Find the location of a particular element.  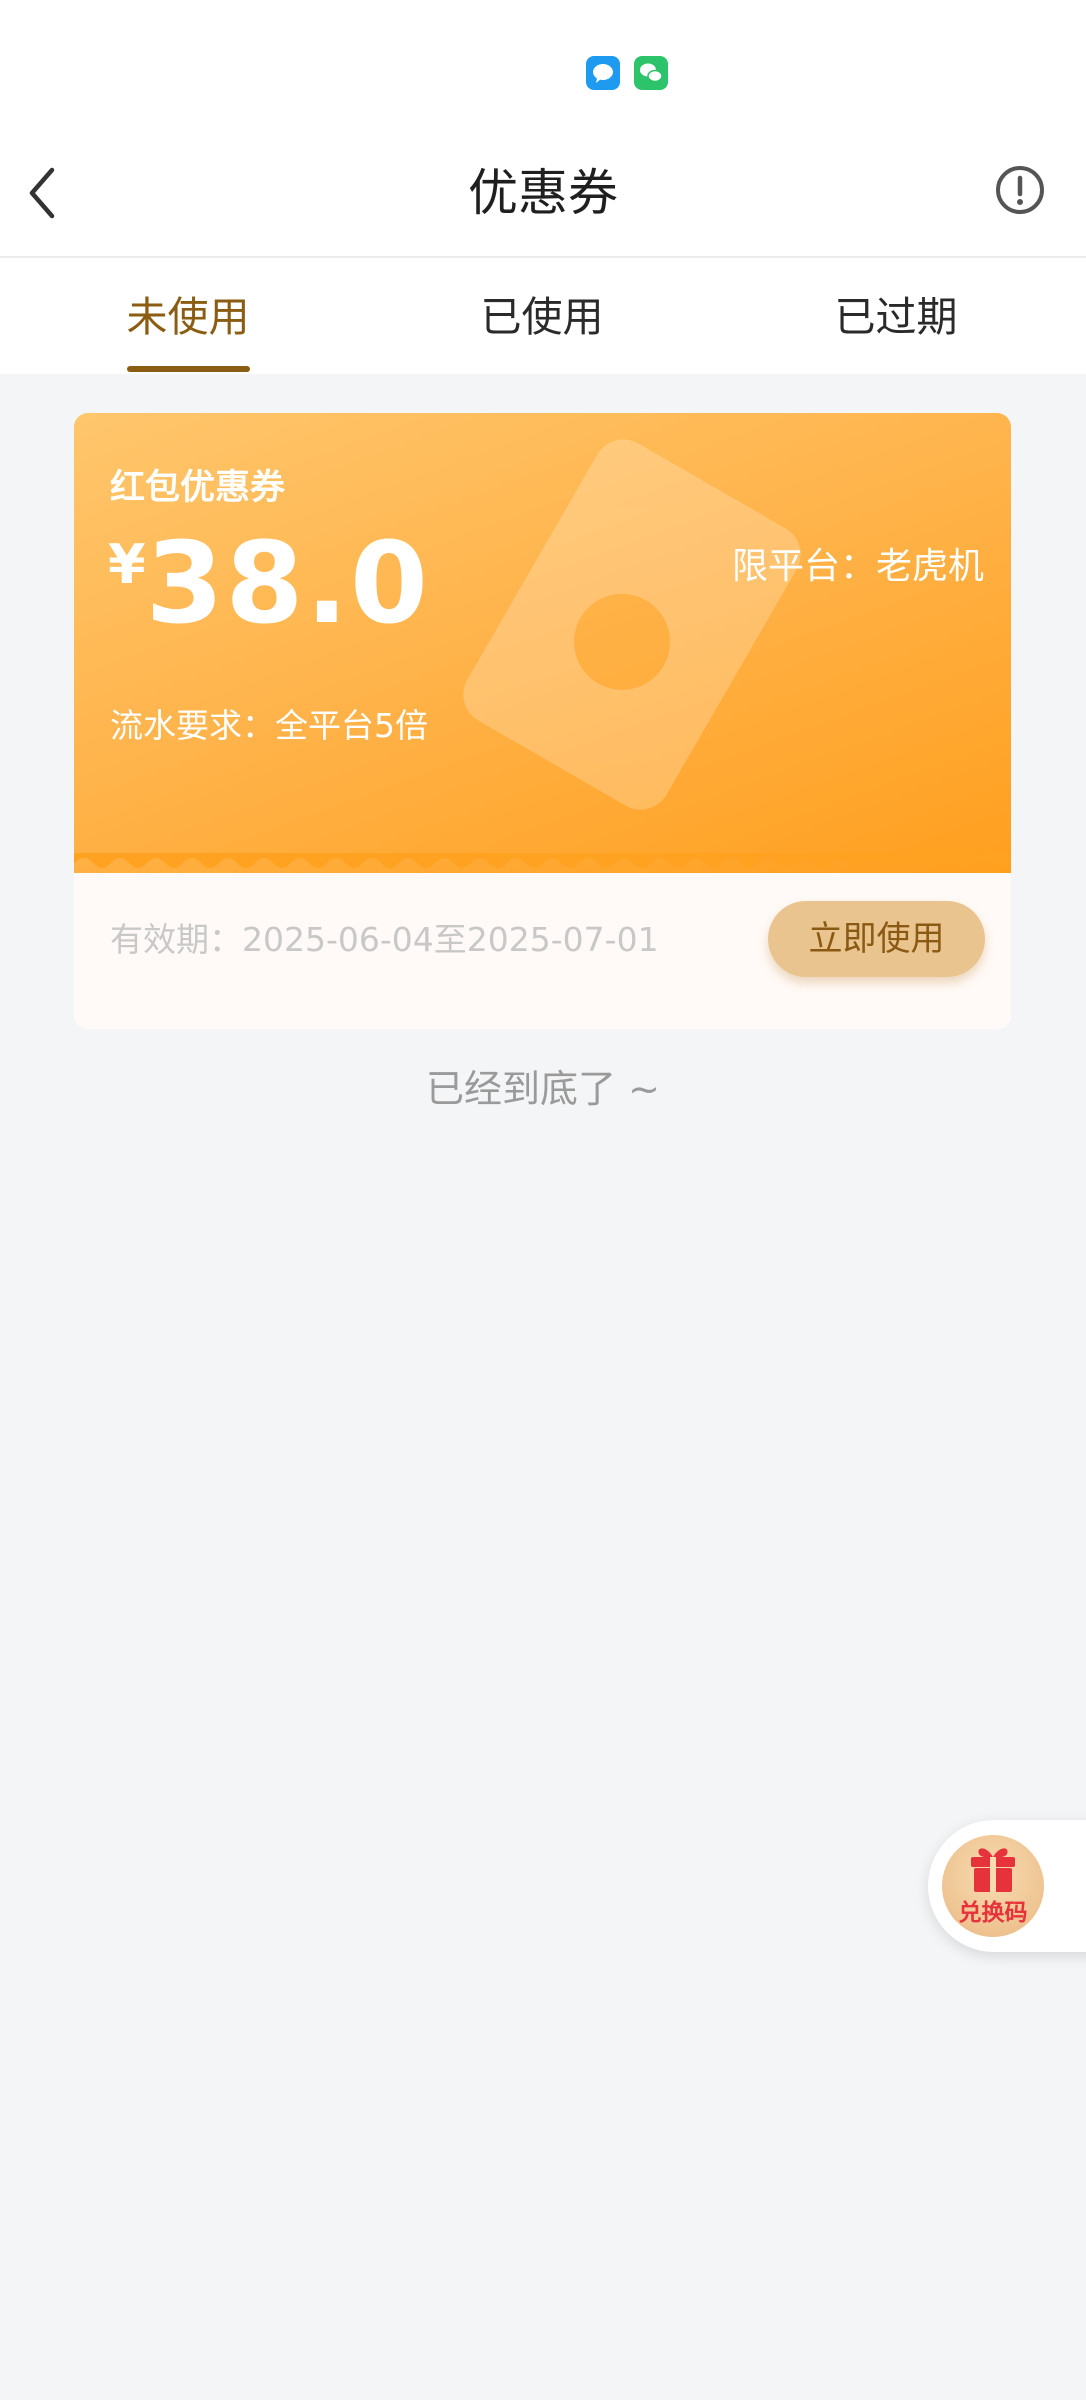

nav-header: 优惠券 is located at coordinates (543, 194).